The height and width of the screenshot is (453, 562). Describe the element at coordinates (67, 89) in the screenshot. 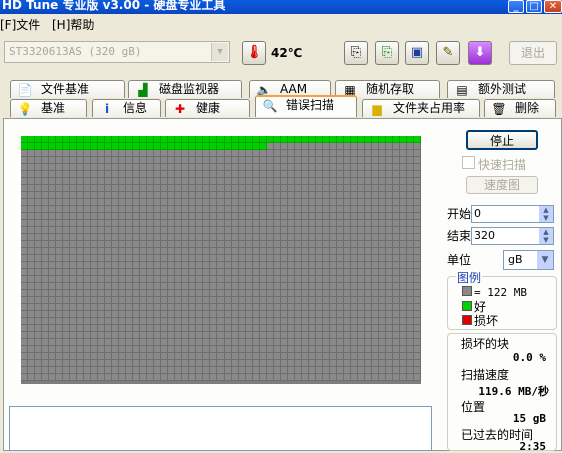

I see `tab-file-benchmark: 📄 文件基准` at that location.